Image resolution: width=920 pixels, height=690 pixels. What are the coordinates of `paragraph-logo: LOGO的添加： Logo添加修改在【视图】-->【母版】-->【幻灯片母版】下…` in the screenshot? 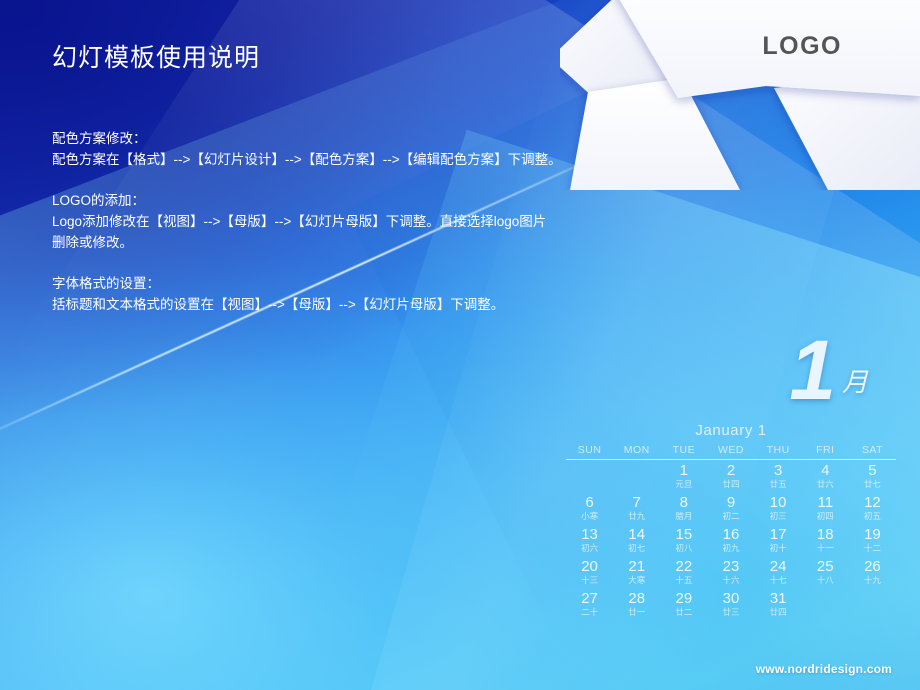 It's located at (362, 221).